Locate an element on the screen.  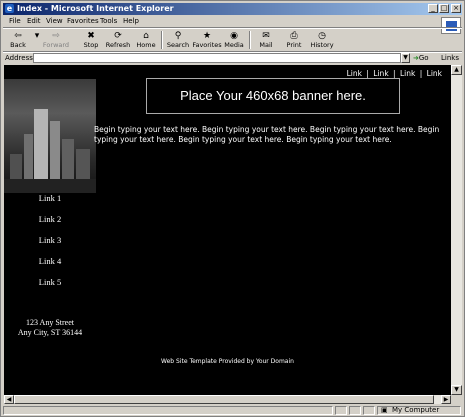
status-pane-main is located at coordinates (168, 410).